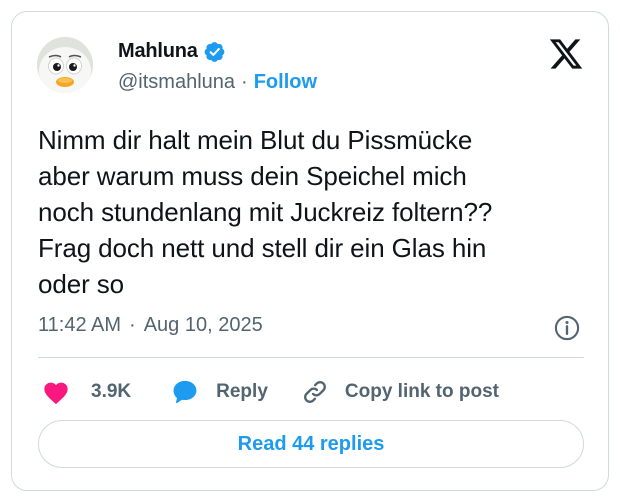 This screenshot has width=620, height=502. What do you see at coordinates (215, 52) in the screenshot?
I see `verified-badge-icon` at bounding box center [215, 52].